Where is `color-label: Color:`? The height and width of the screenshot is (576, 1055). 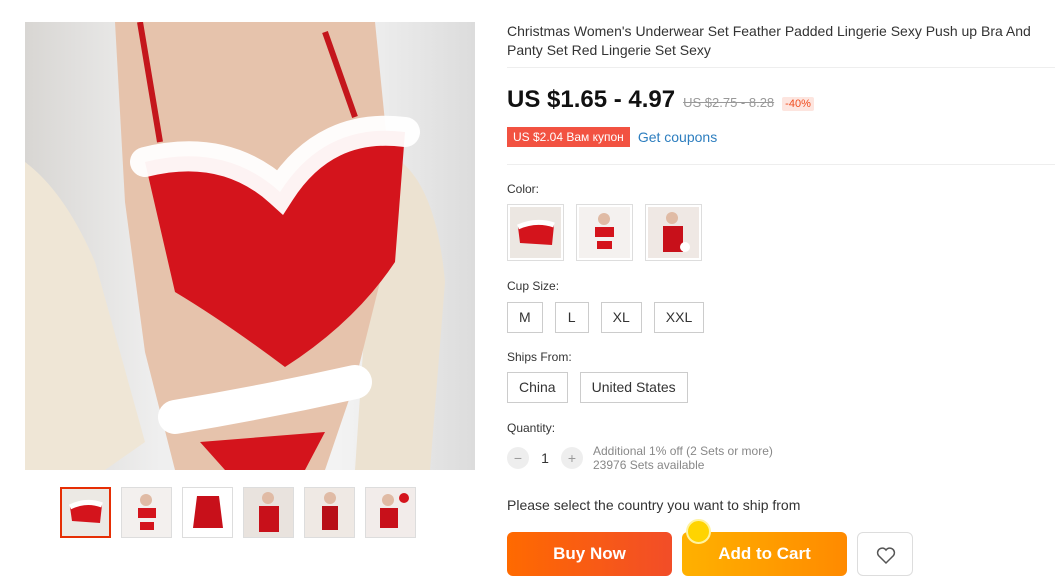 color-label: Color: is located at coordinates (523, 189).